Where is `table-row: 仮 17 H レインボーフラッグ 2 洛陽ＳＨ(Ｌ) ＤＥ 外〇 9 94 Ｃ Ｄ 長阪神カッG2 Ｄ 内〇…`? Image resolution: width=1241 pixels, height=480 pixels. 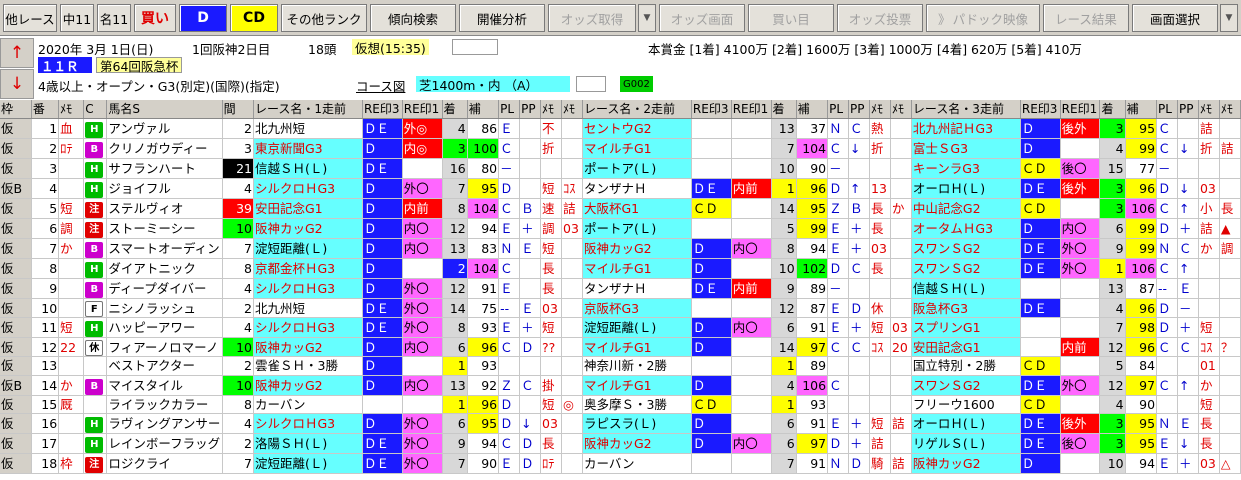 table-row: 仮 17 H レインボーフラッグ 2 洛陽ＳＨ(Ｌ) ＤＥ 外〇 9 94 Ｃ Ｄ 長阪神カッG2 Ｄ 内〇… is located at coordinates (620, 444).